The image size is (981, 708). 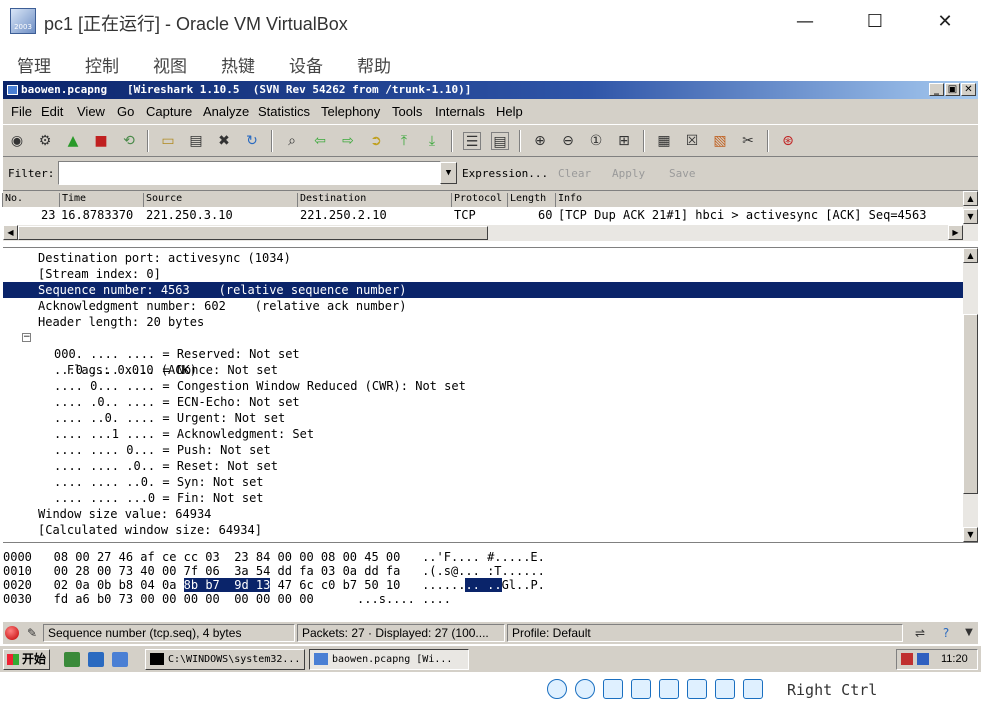 I want to click on restart-capture-icon: ⟲, so click(x=129, y=141).